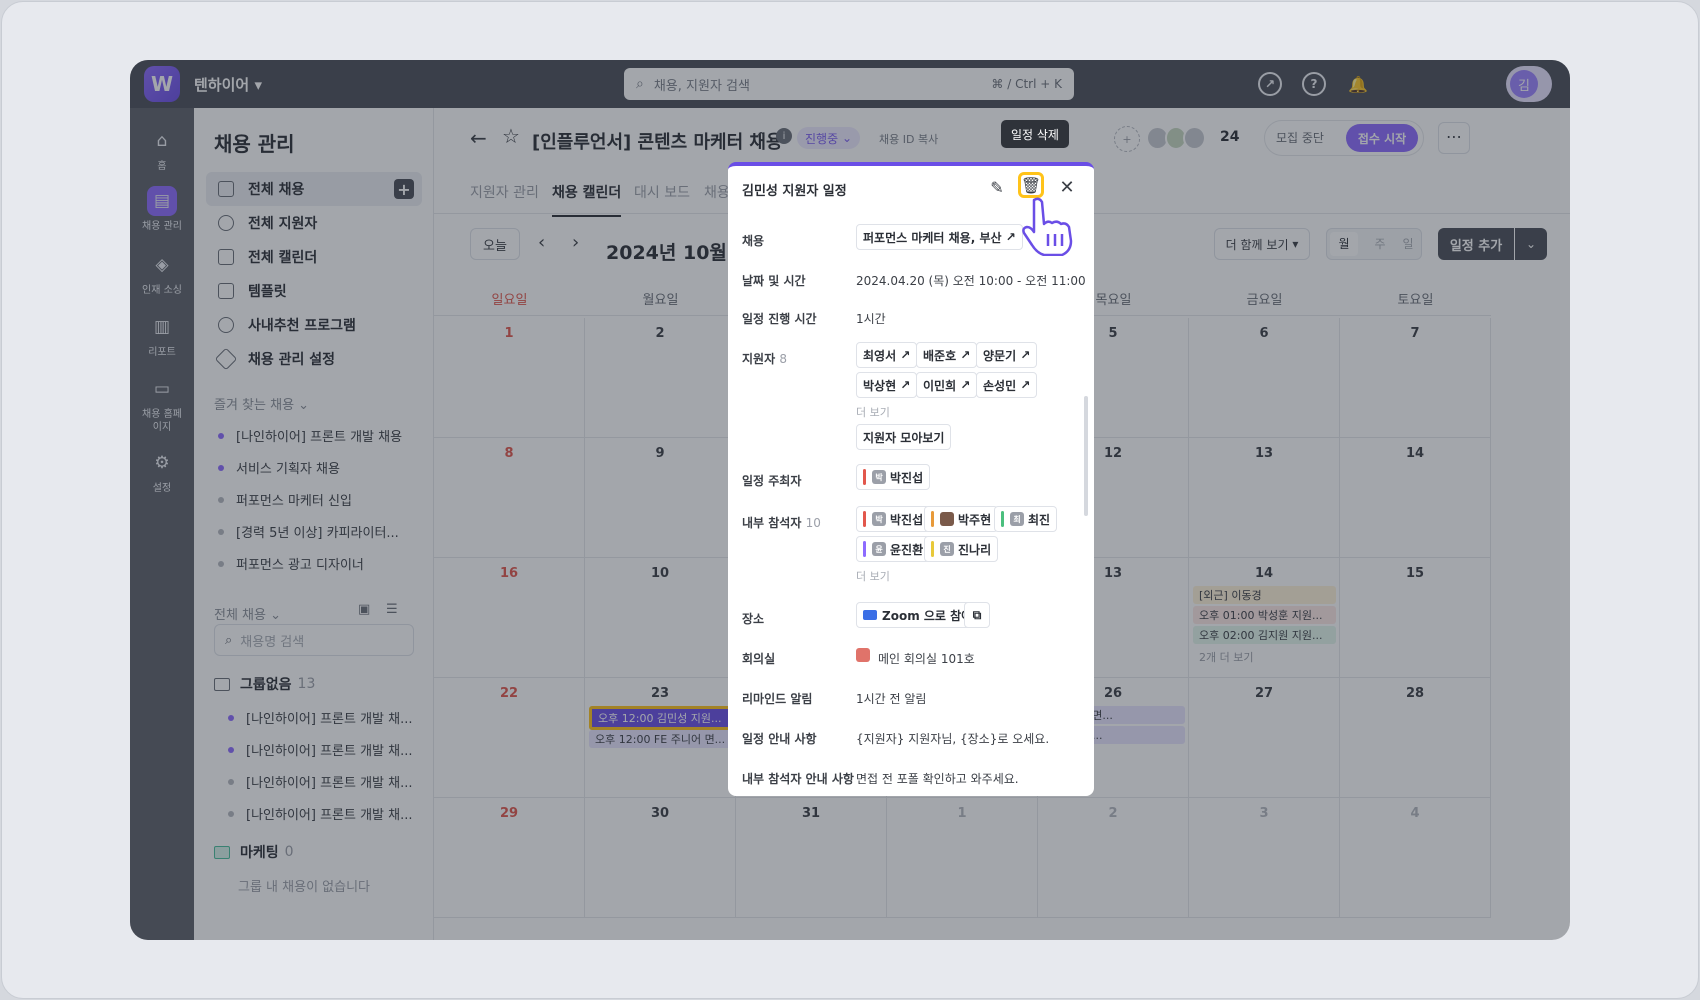  Describe the element at coordinates (828, 138) in the screenshot. I see `status-badge: 진행중 ⌄` at that location.